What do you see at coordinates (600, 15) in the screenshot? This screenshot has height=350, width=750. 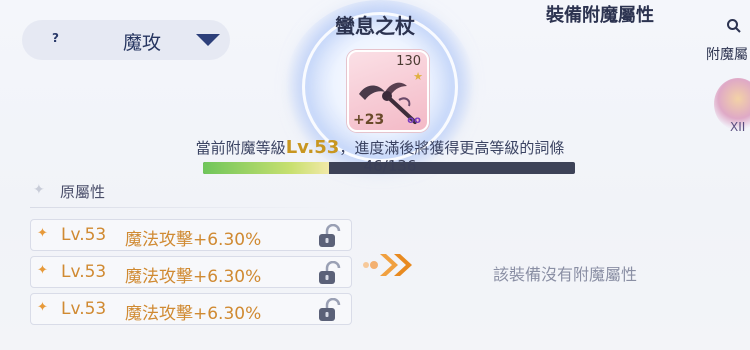 I see `panel-title: 裝備附魔屬性` at bounding box center [600, 15].